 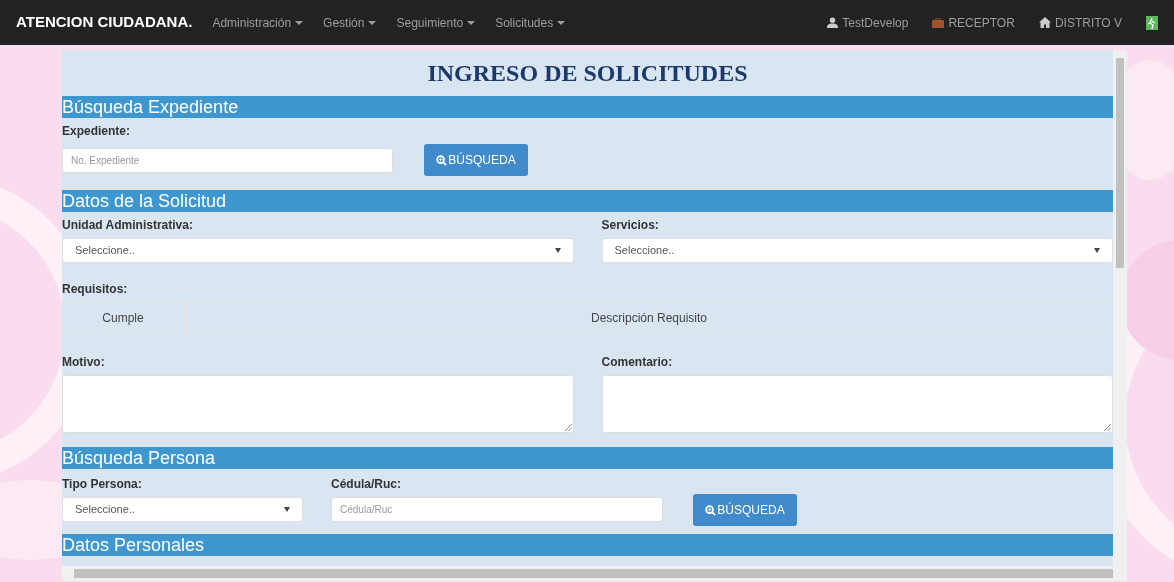 I want to click on field-label: Expediente:, so click(x=96, y=131).